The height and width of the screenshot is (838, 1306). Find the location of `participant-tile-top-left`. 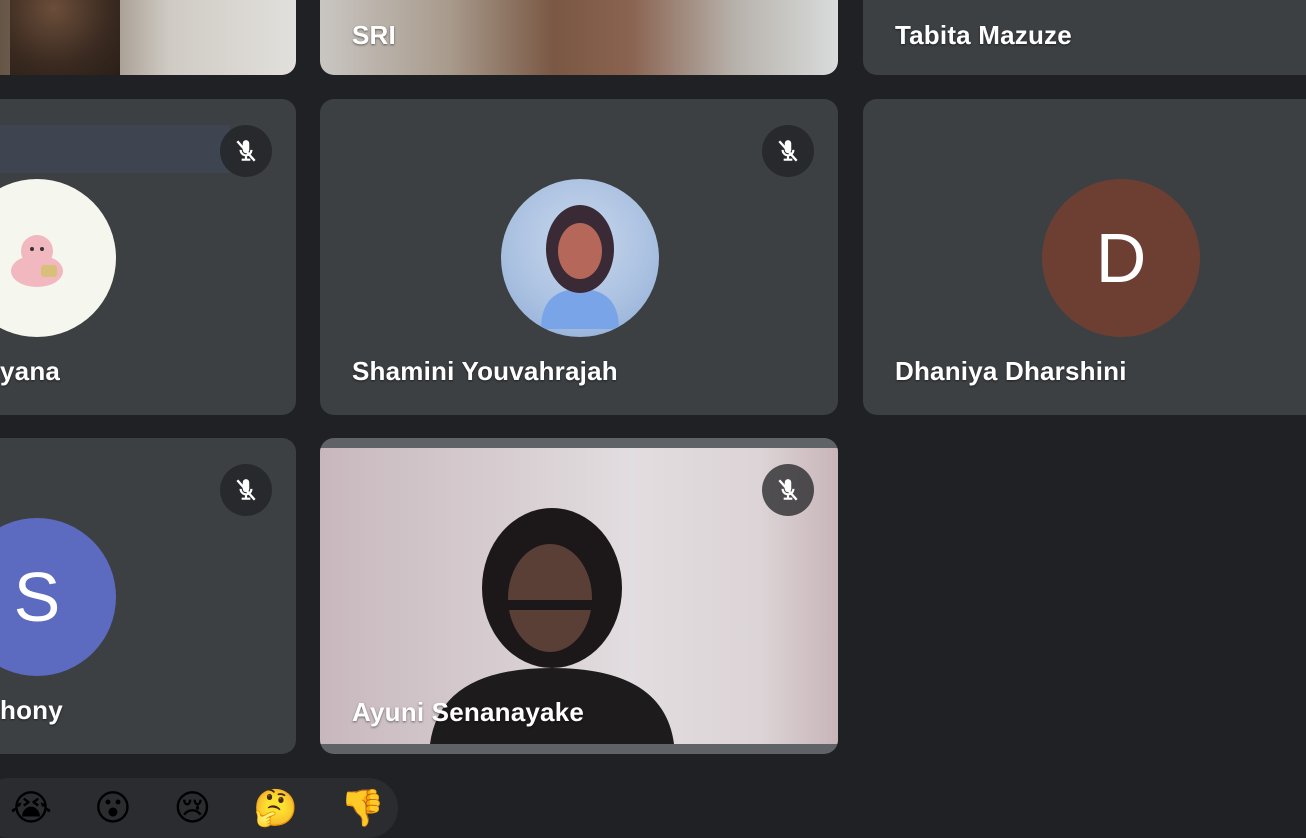

participant-tile-top-left is located at coordinates (148, 37).